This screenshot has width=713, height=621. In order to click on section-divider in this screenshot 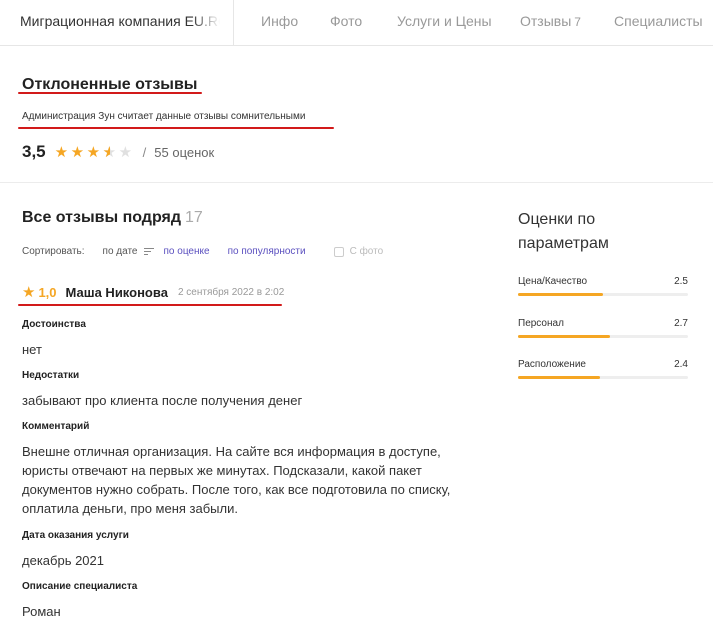, I will do `click(356, 182)`.